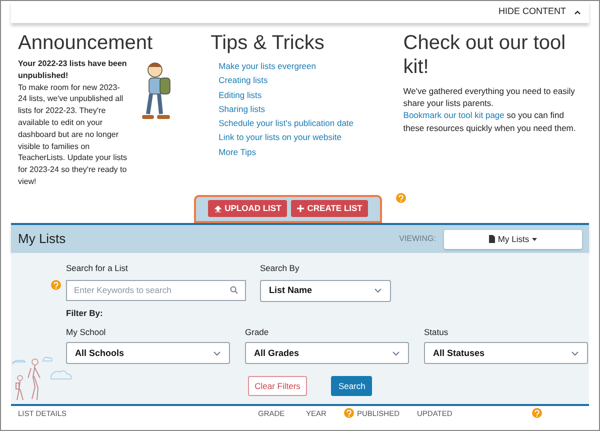  I want to click on announcement-lead: Your 2022-23 lists have been unpublished!, so click(73, 70).